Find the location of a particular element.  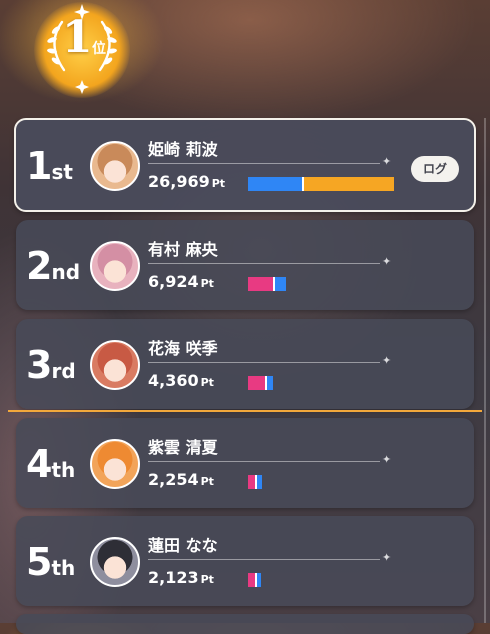

medal-number: 1 is located at coordinates (77, 37).